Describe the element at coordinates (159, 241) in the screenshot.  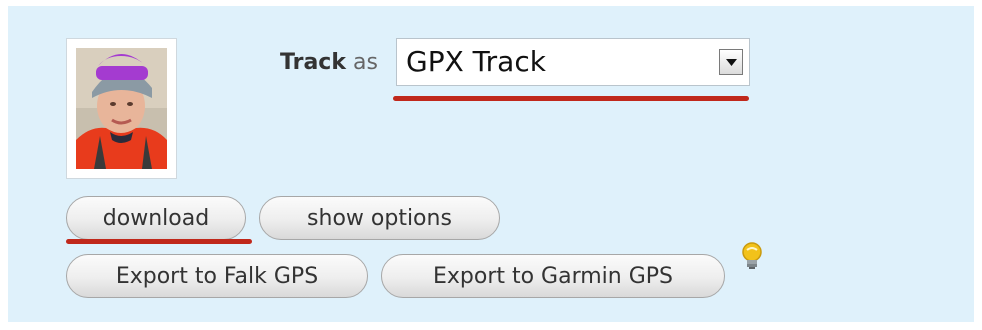
I see `download-underline` at that location.